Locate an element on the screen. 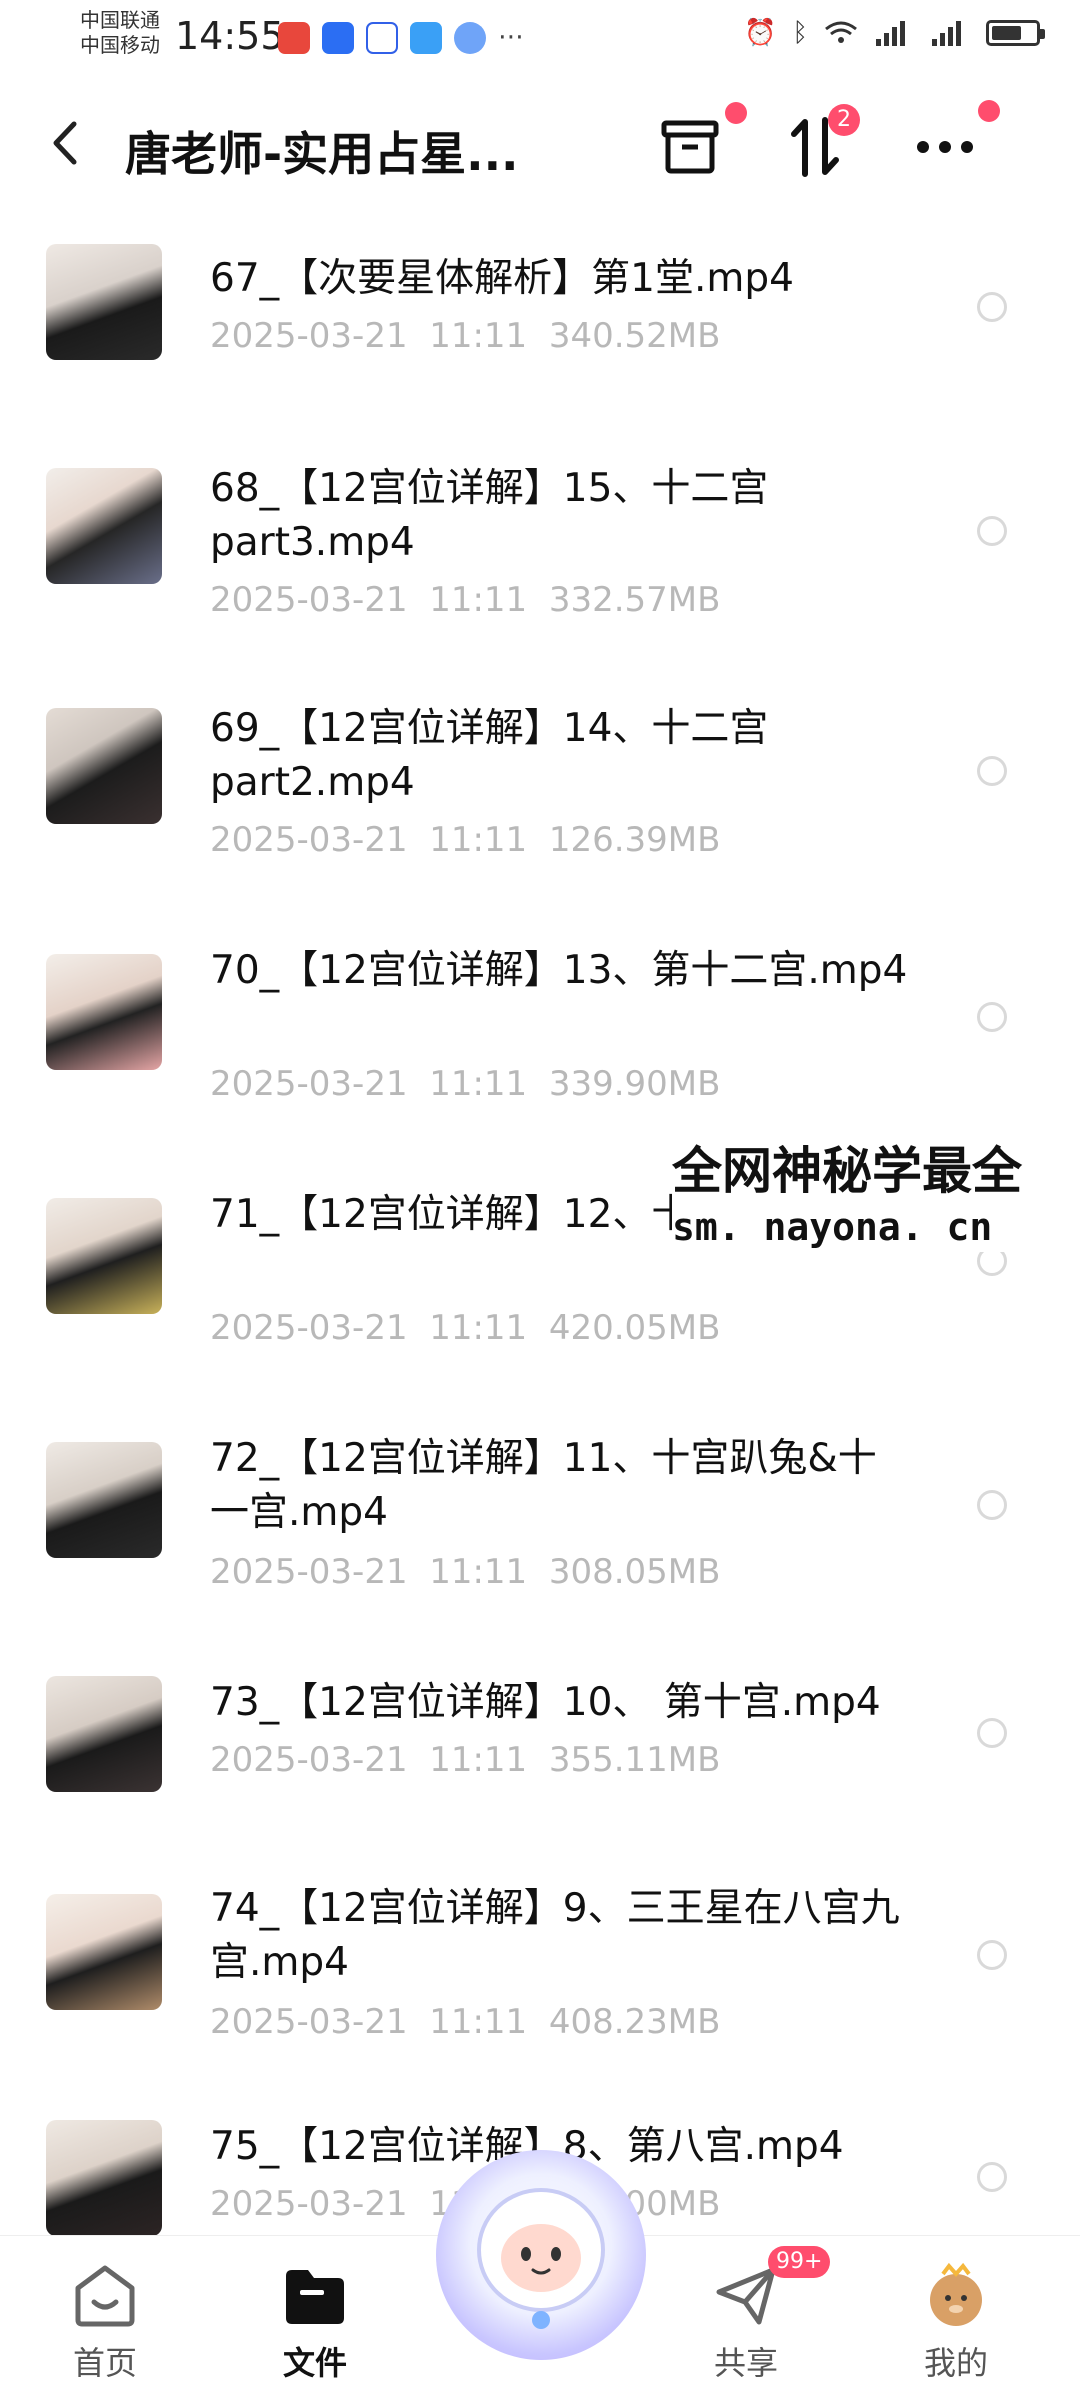  file-name: 68_【12宫位详解】15、十二宫part3.mp4 is located at coordinates (489, 515).